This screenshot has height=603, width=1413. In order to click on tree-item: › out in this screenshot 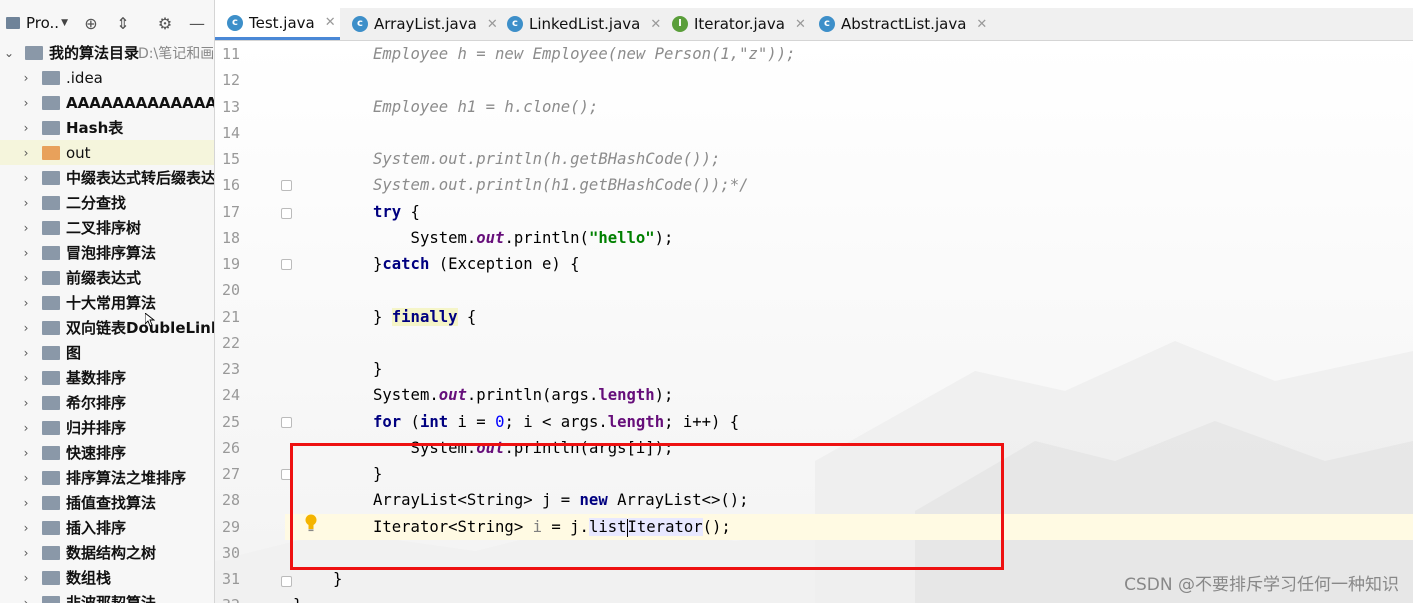, I will do `click(107, 152)`.